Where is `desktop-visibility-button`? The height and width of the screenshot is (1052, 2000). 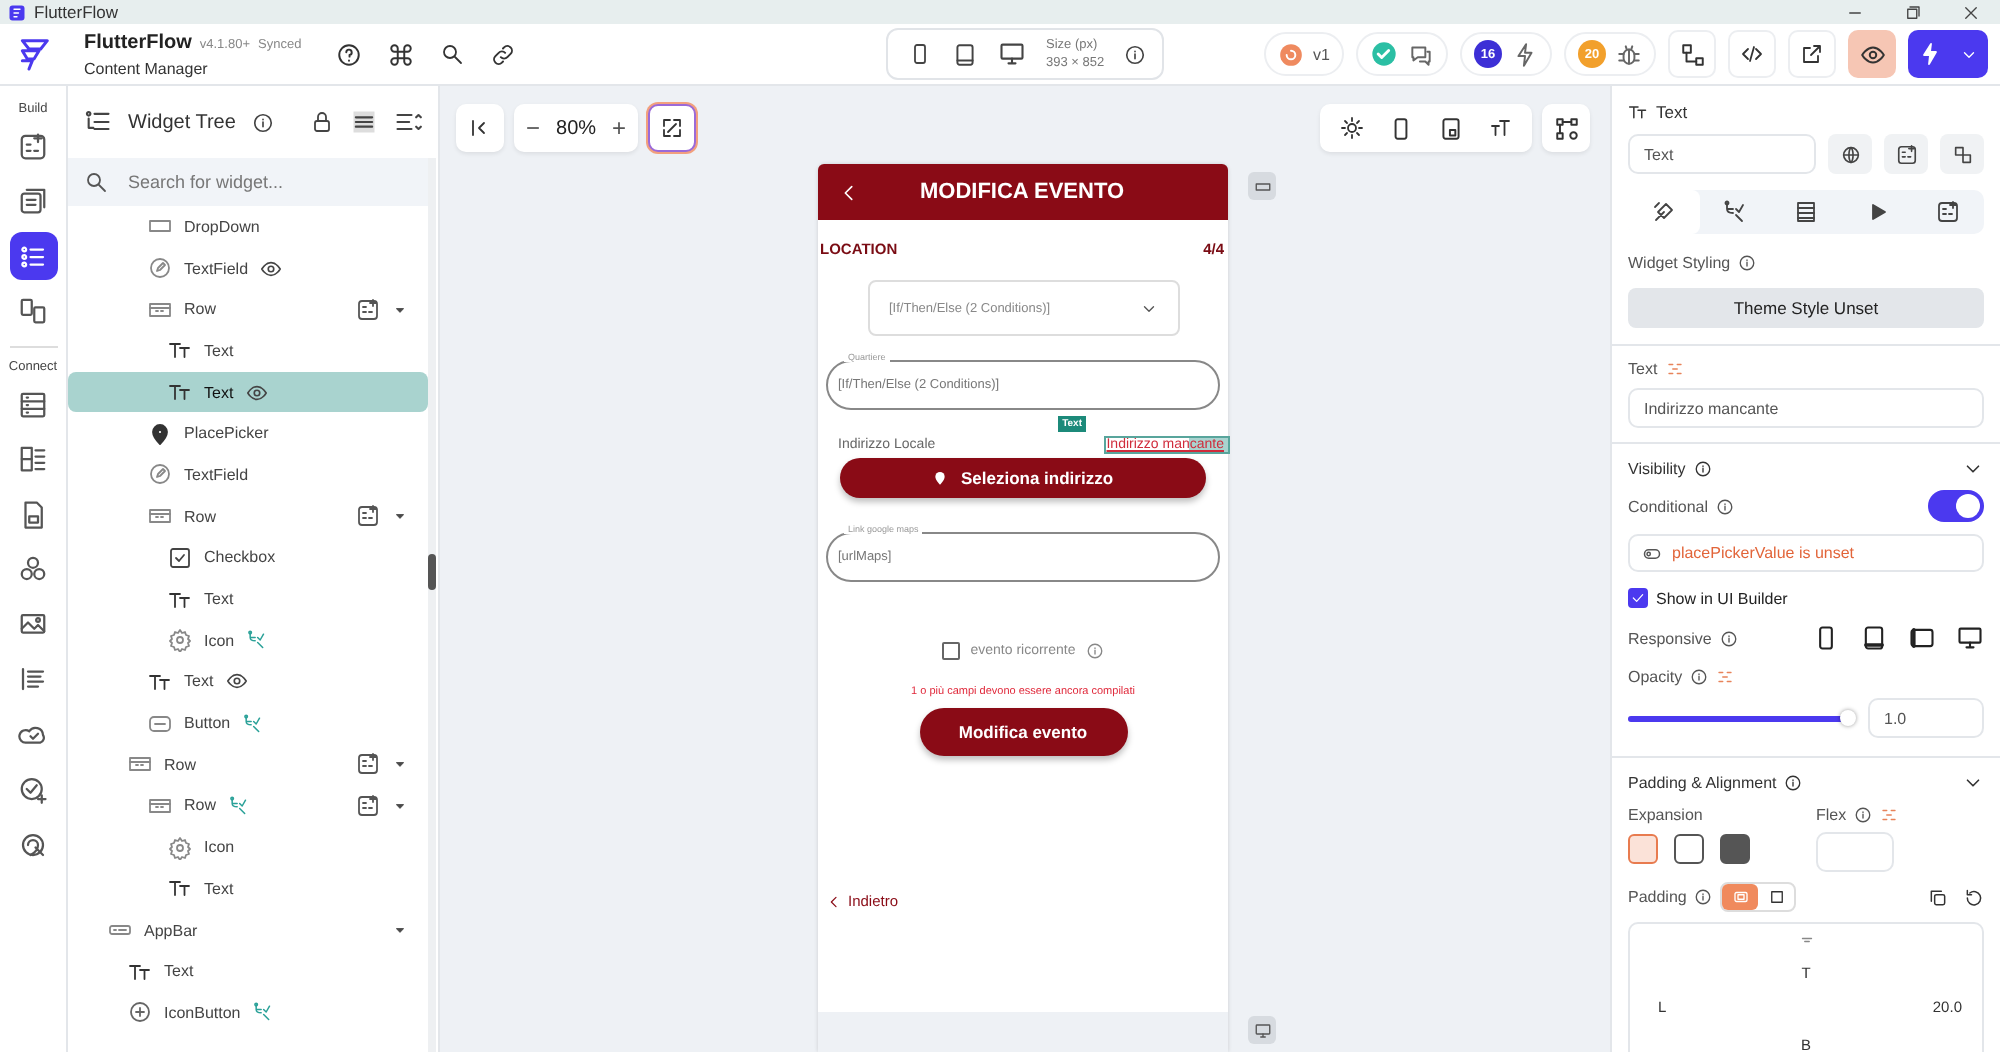
desktop-visibility-button is located at coordinates (1970, 638).